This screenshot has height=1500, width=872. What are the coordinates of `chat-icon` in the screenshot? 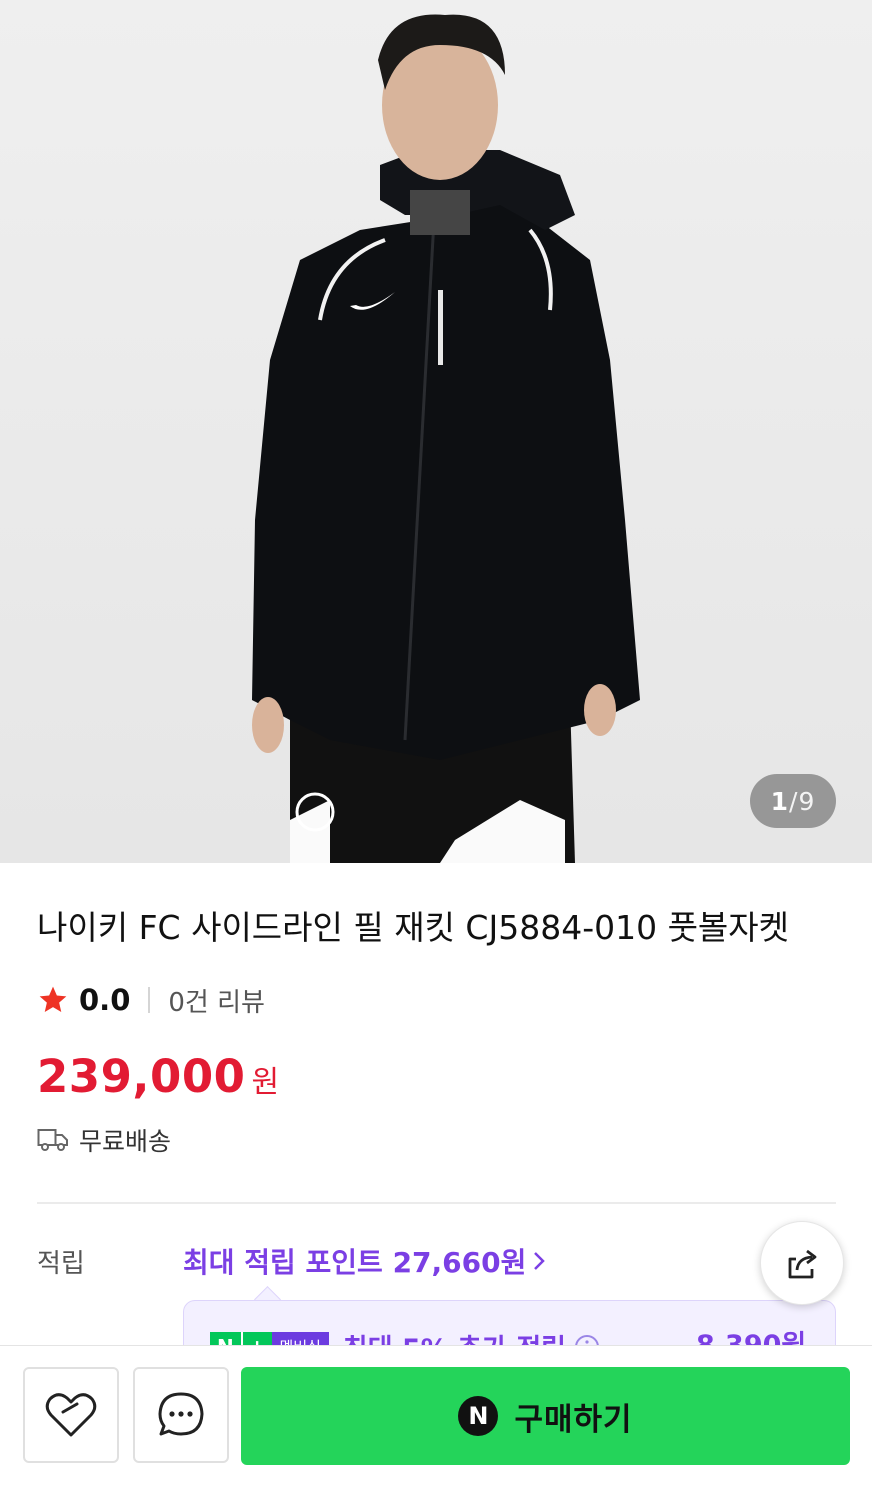 It's located at (181, 1414).